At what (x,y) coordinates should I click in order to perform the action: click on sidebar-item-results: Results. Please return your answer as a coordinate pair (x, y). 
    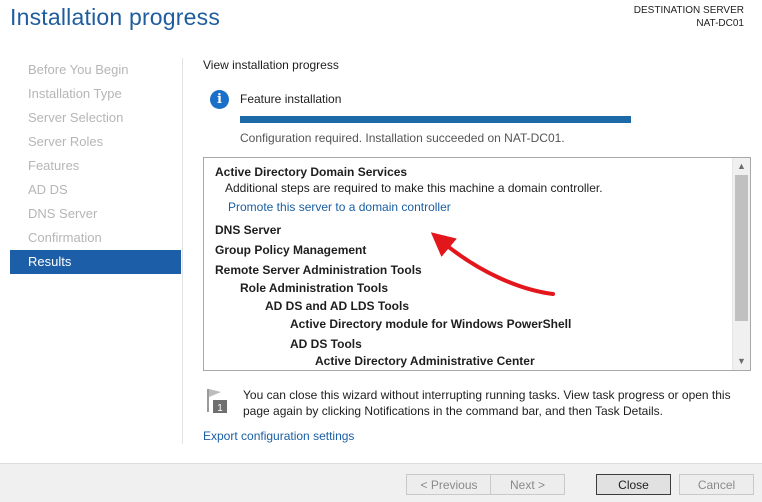
    Looking at the image, I should click on (95, 262).